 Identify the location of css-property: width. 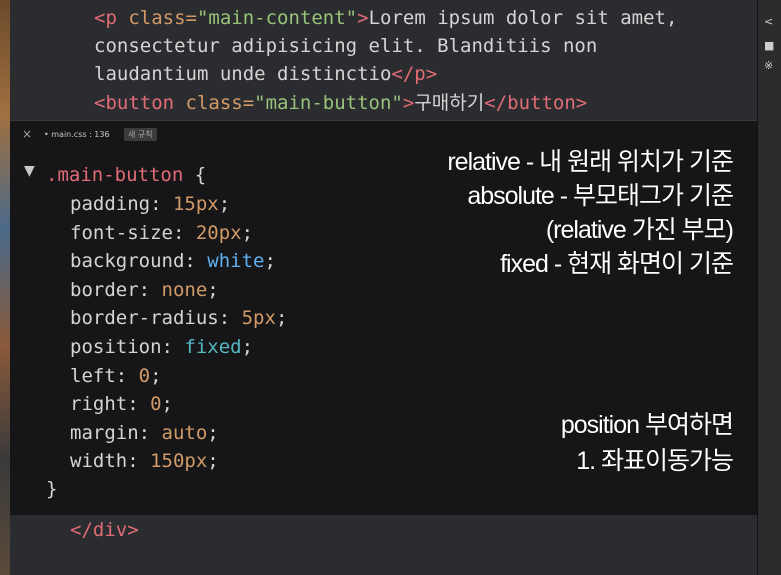
(99, 461).